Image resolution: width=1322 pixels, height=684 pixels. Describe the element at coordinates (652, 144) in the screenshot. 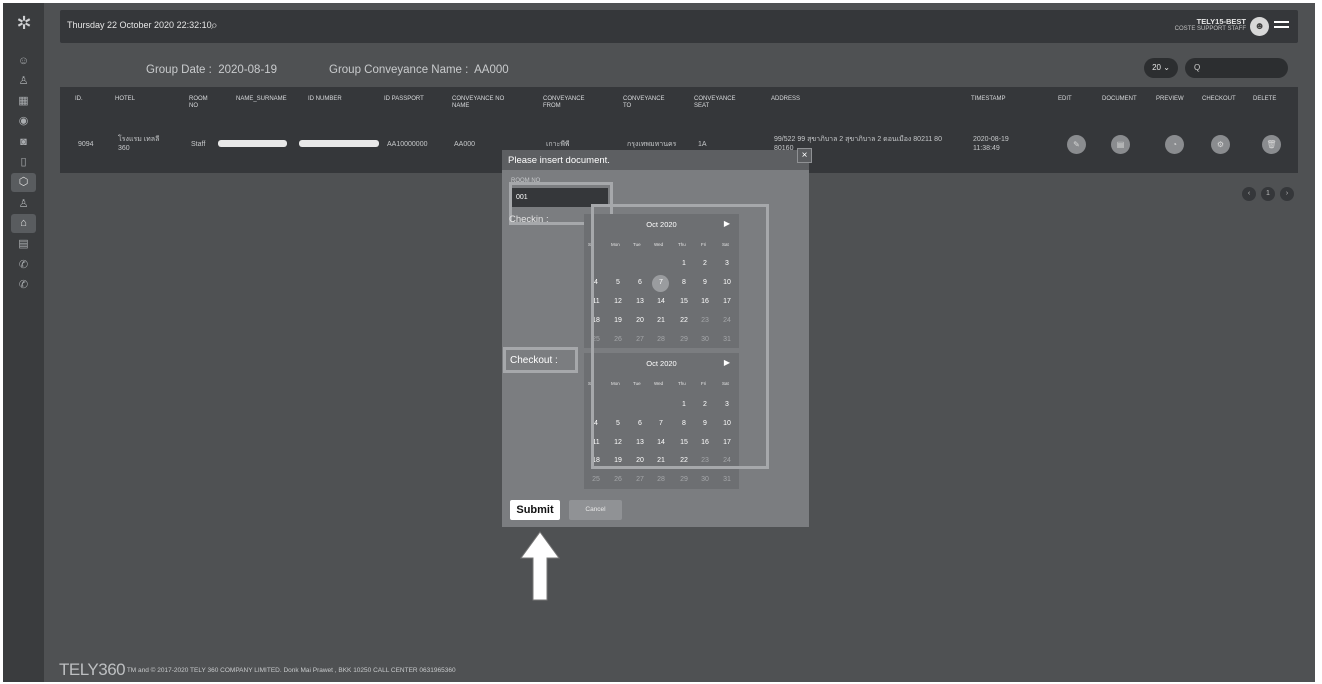

I see `cell-conveyance-to: กรุงเทพมหานคร` at that location.